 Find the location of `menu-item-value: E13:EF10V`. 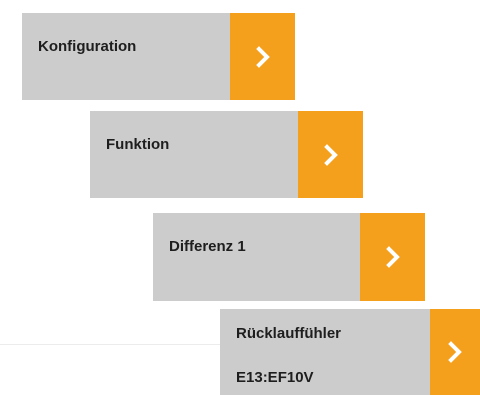

menu-item-value: E13:EF10V is located at coordinates (275, 377).